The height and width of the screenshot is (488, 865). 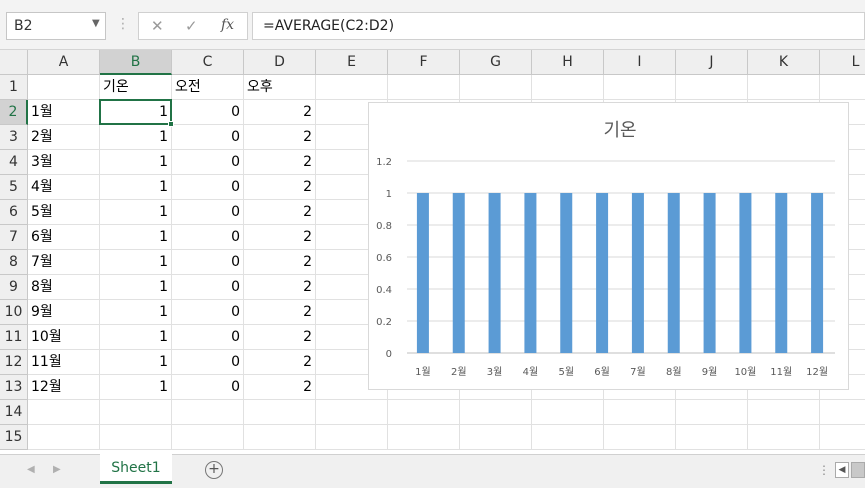 I want to click on column-header-k: K, so click(x=784, y=62).